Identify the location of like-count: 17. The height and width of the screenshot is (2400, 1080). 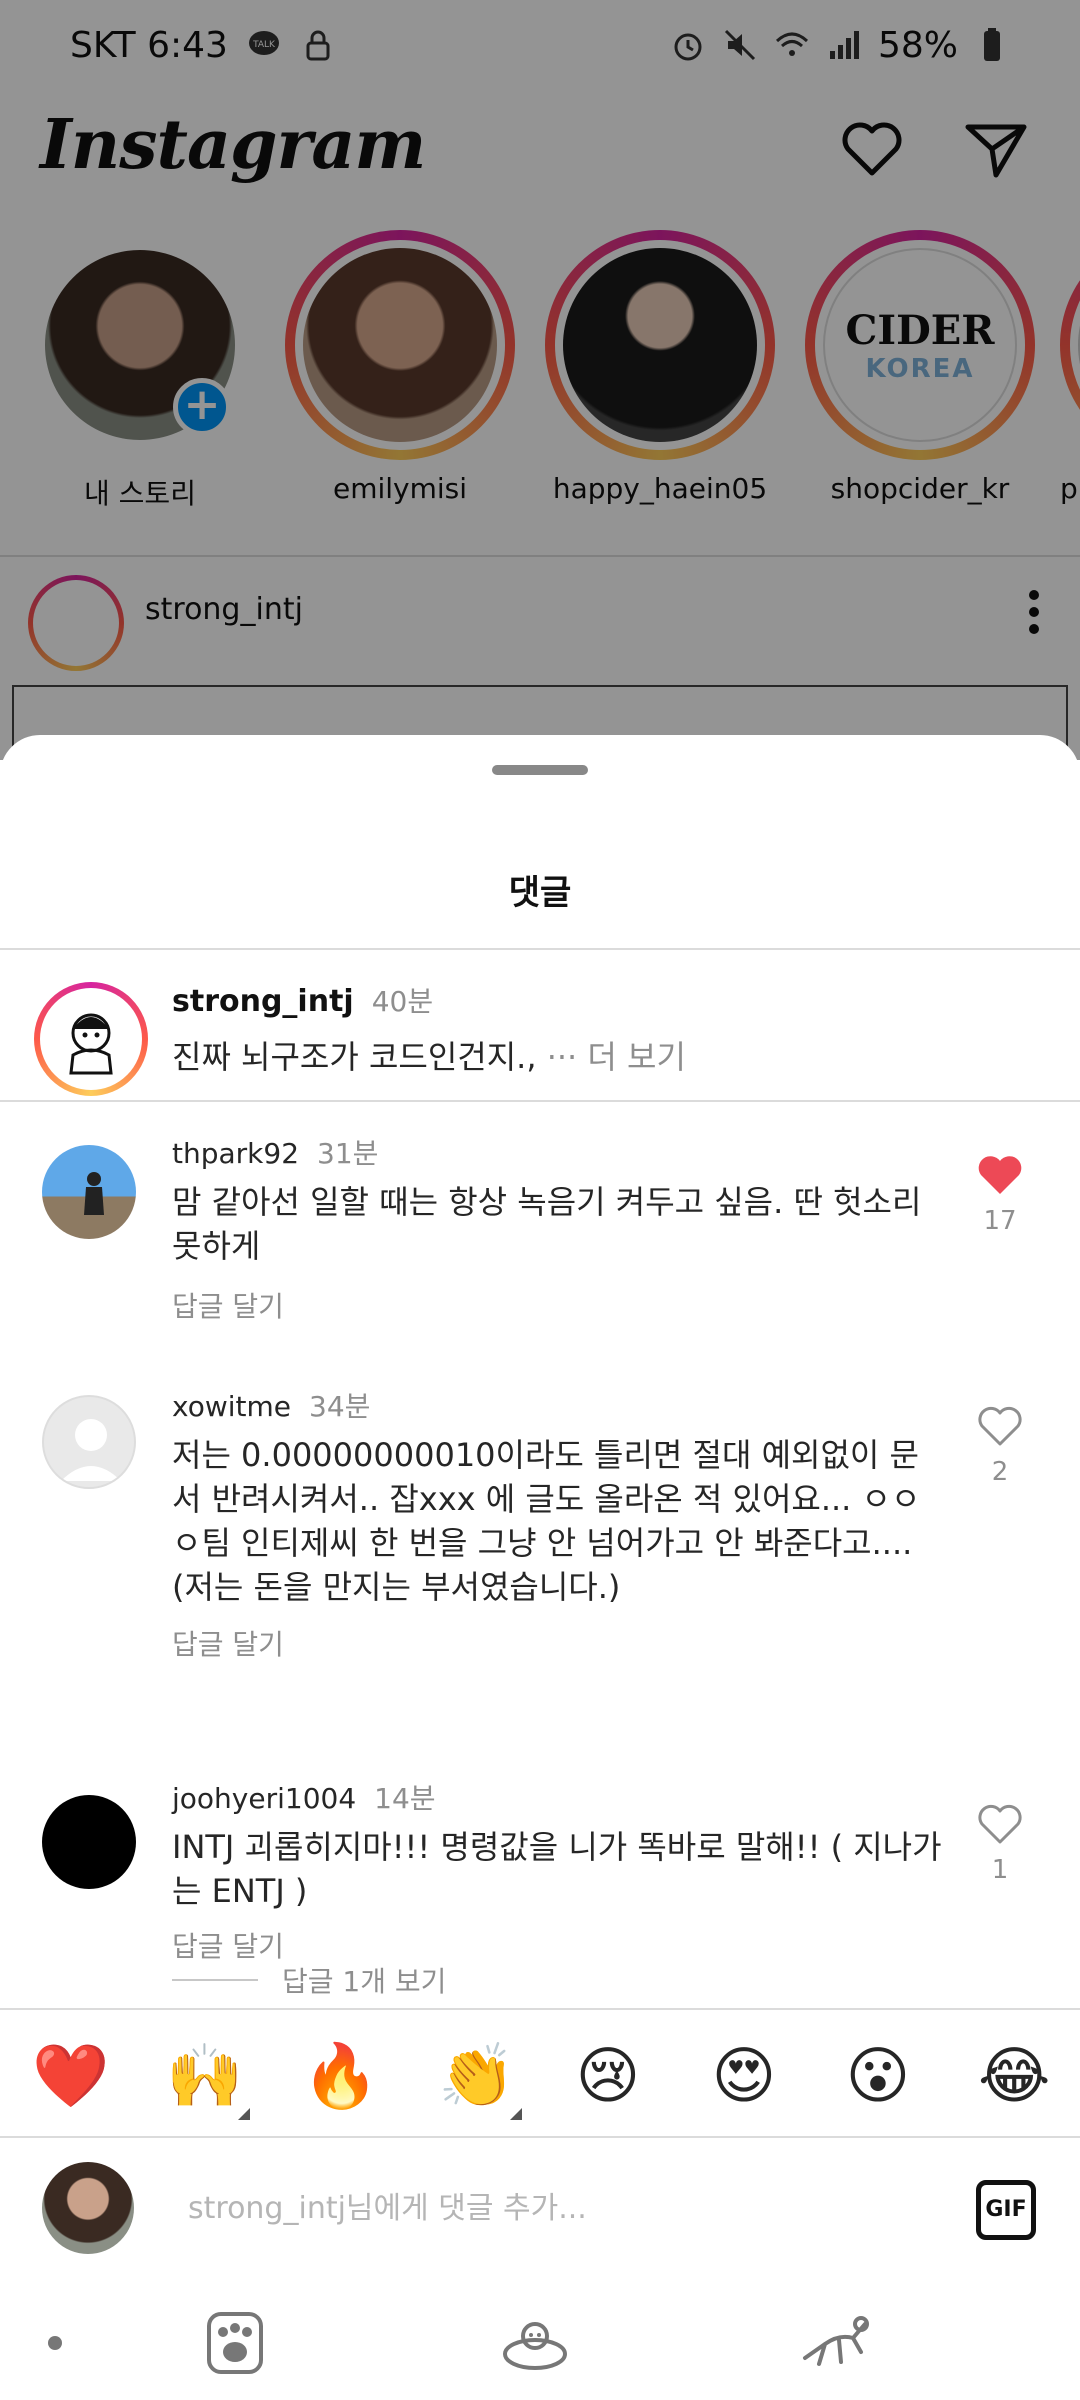
(1000, 1221).